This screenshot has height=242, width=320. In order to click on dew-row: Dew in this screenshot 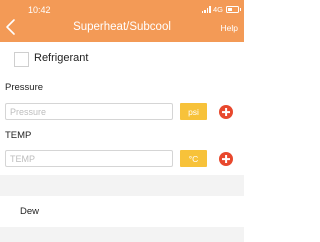, I will do `click(122, 211)`.